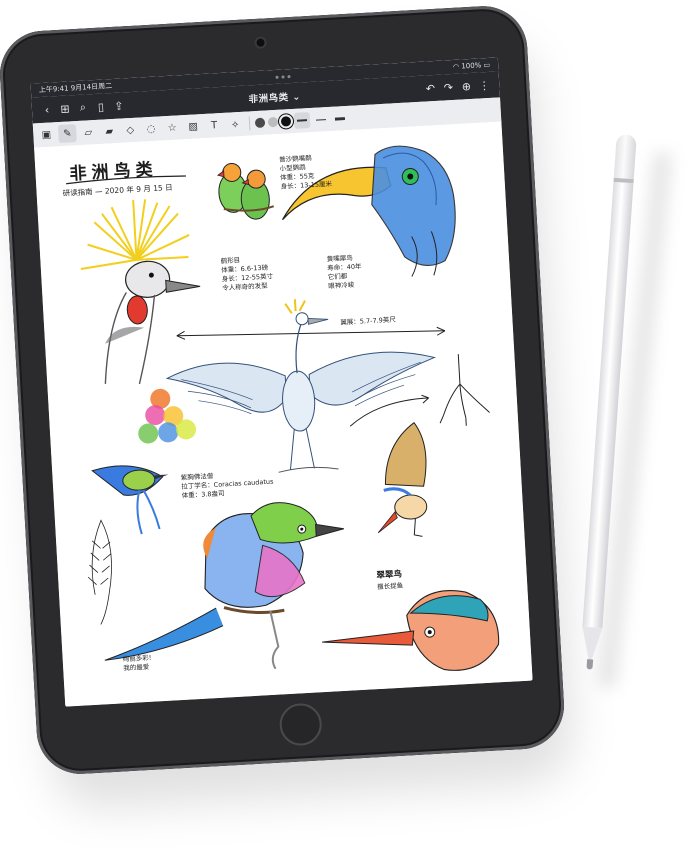 This screenshot has height=868, width=698. What do you see at coordinates (389, 575) in the screenshot?
I see `kingfisher-title: 翠翠鸟` at bounding box center [389, 575].